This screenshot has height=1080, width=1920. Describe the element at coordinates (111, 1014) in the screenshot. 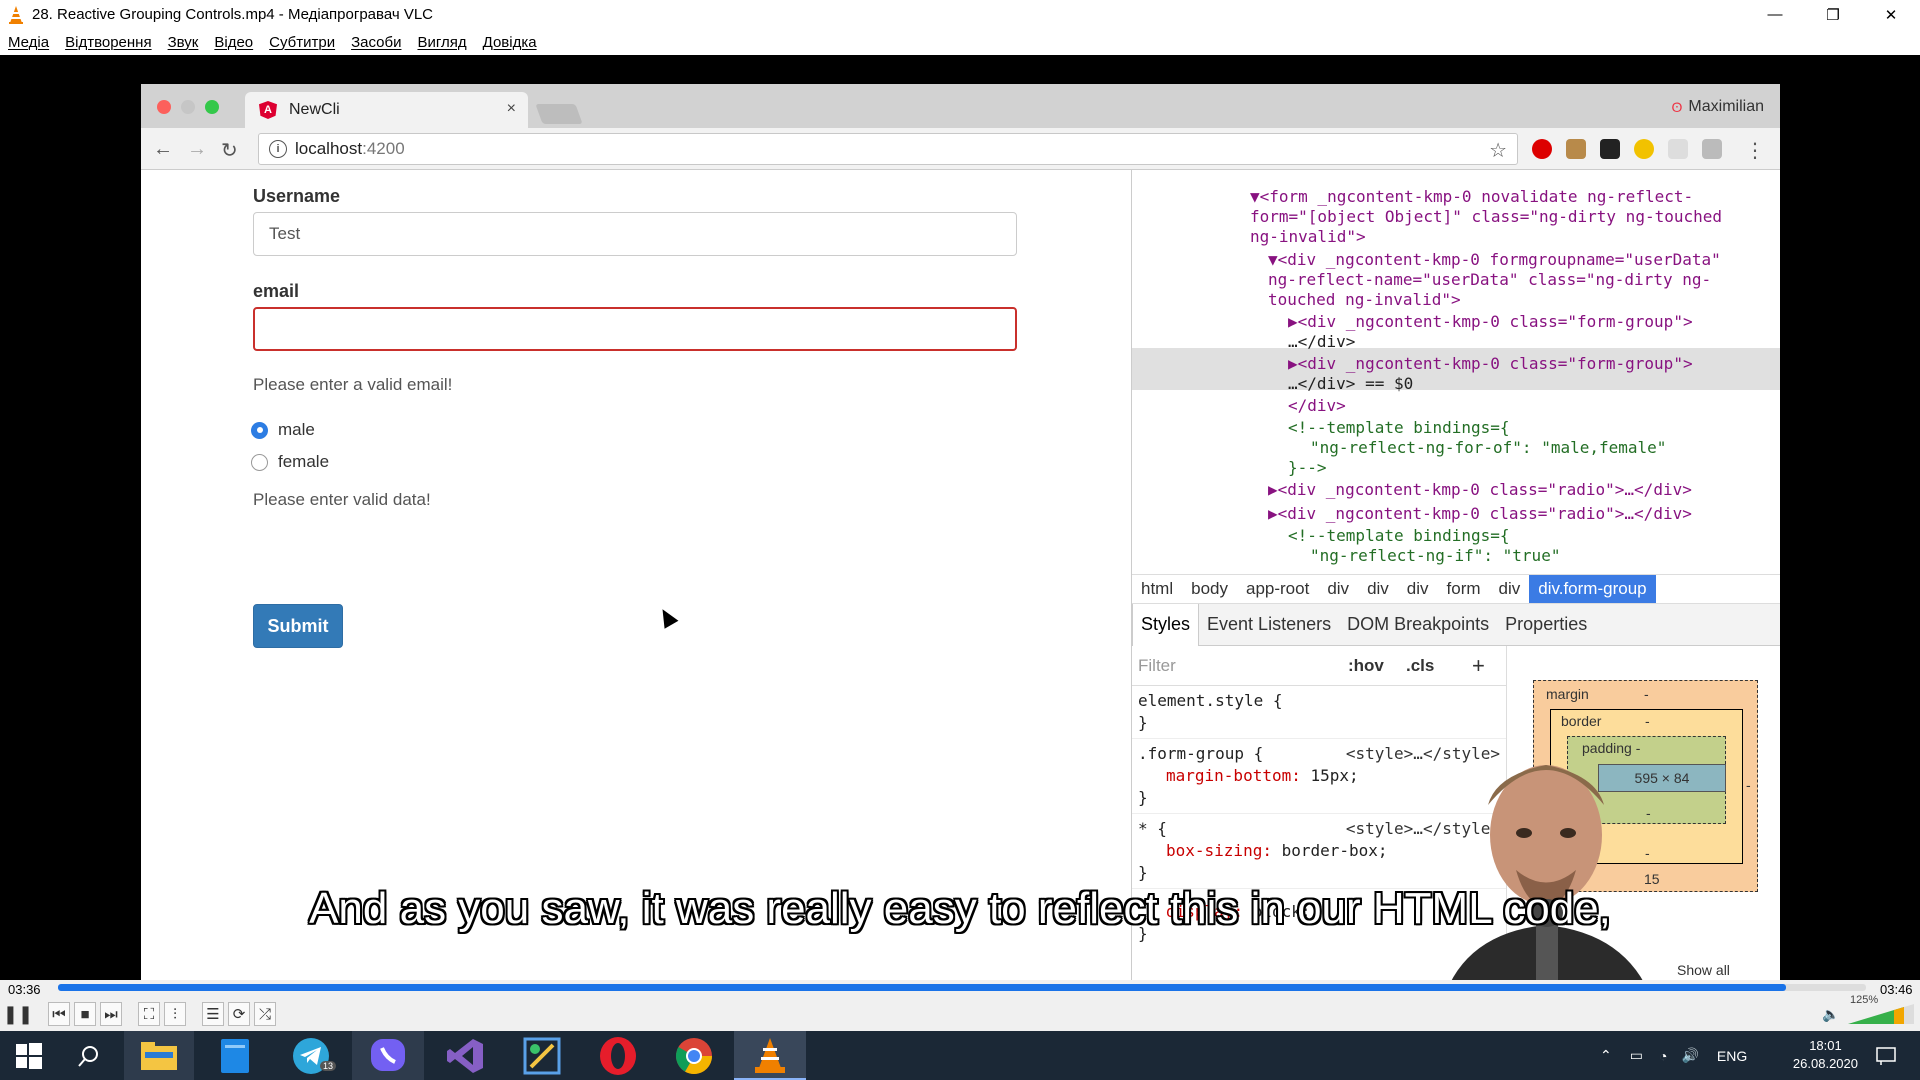

I see `next-icon: ⏭` at that location.